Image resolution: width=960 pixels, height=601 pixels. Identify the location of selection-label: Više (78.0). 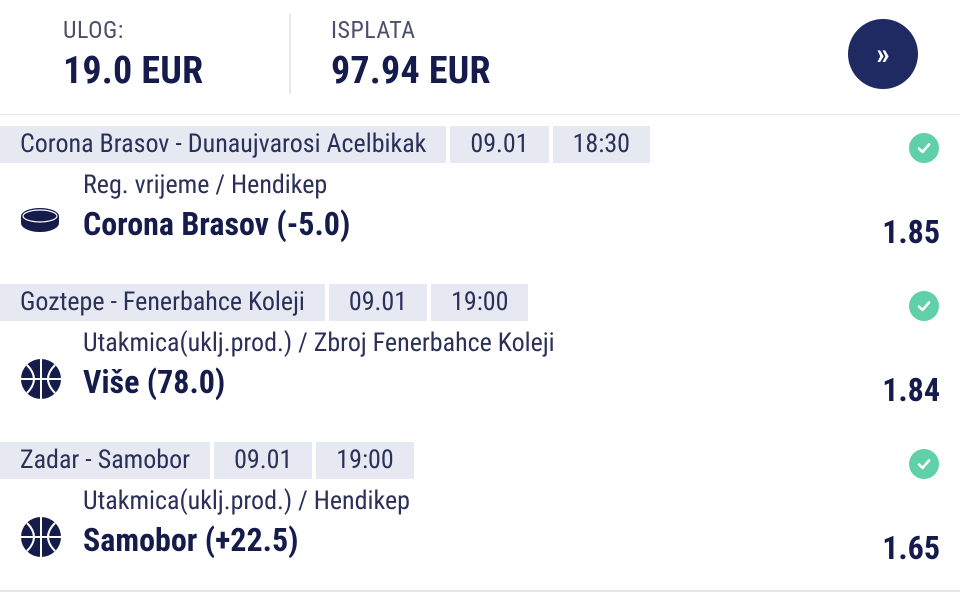
(154, 382).